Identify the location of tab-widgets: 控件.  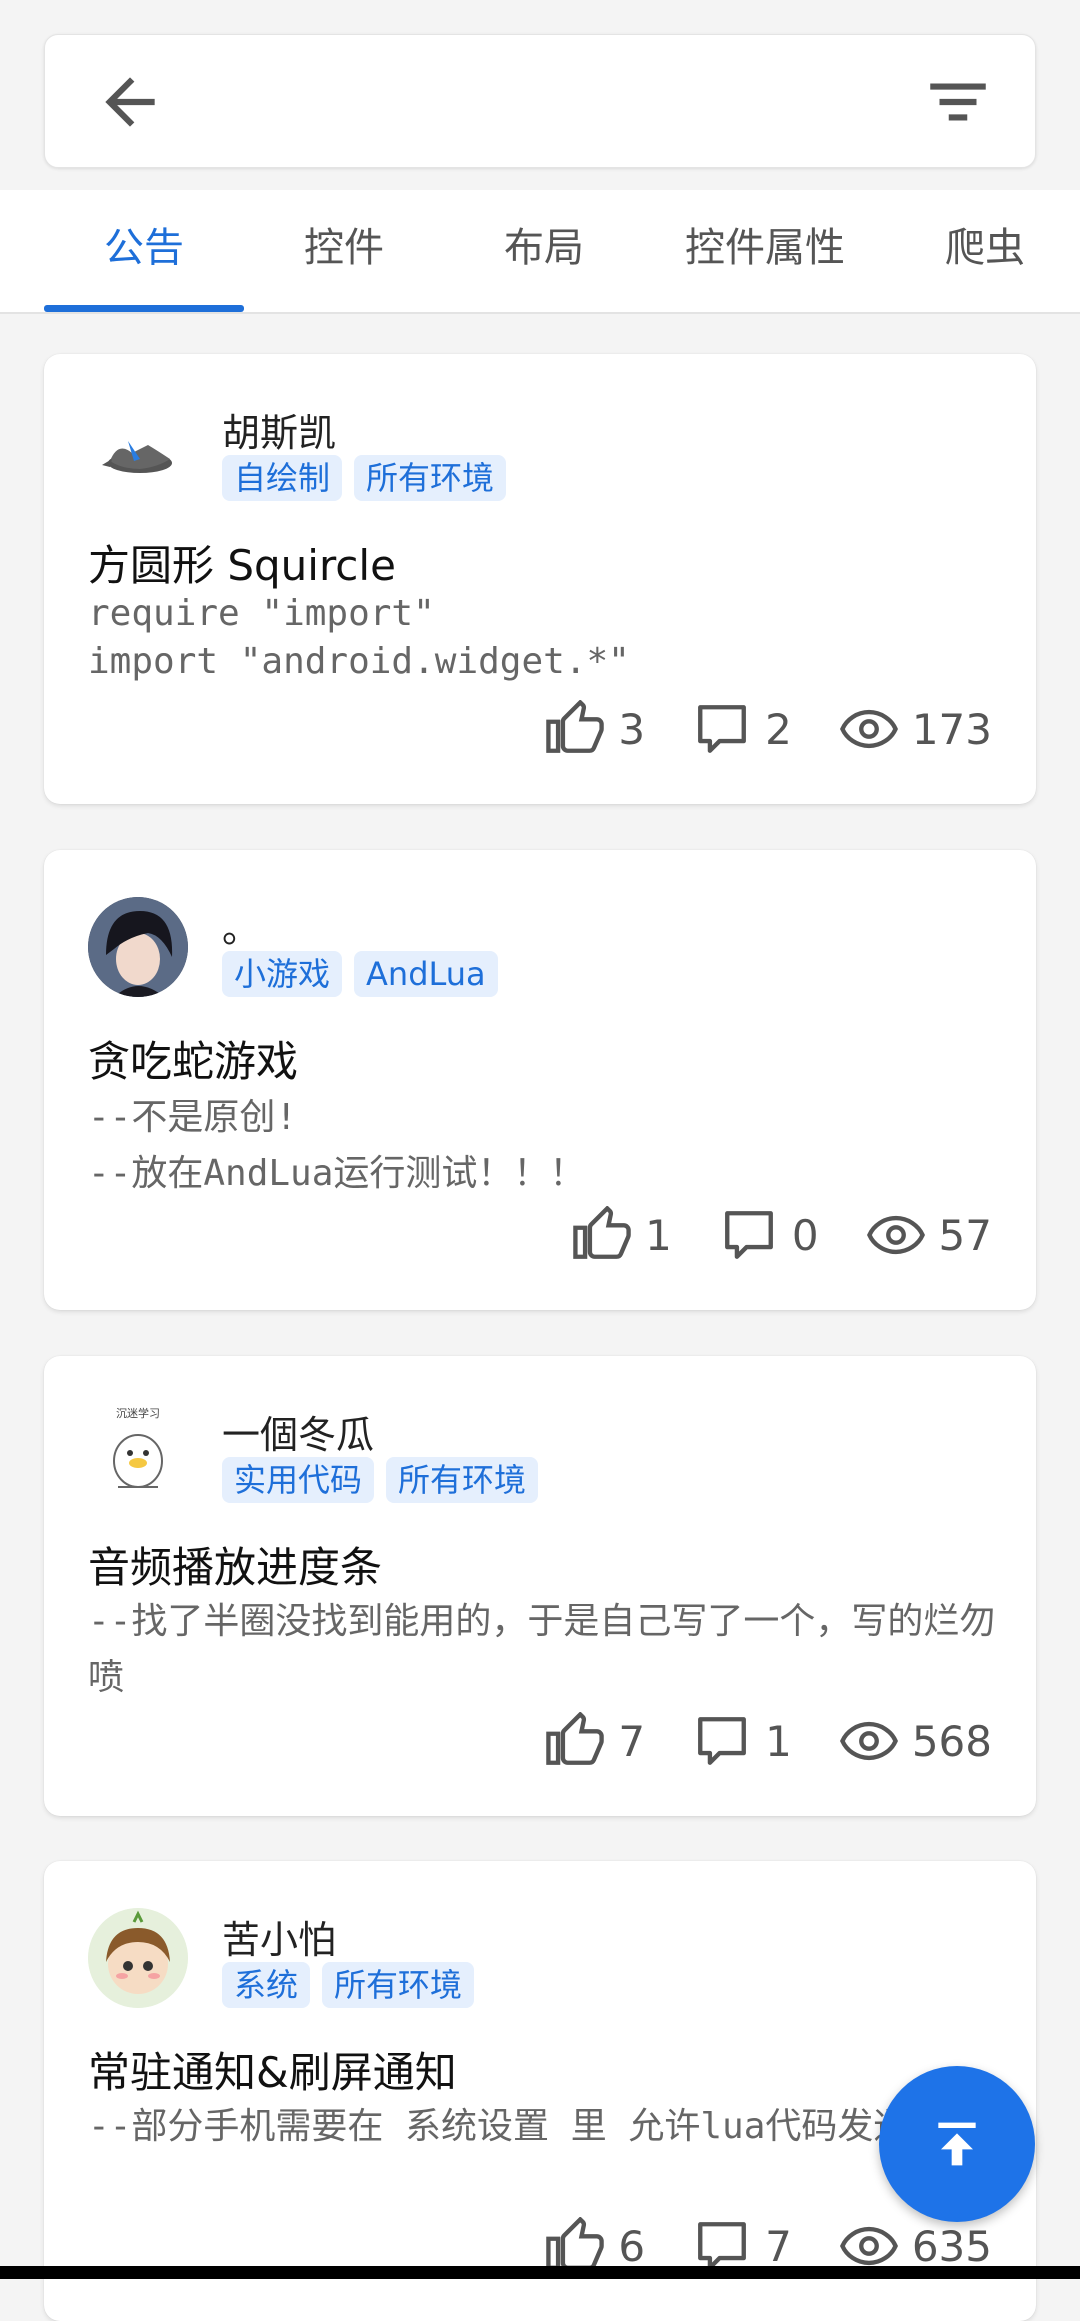
(344, 251).